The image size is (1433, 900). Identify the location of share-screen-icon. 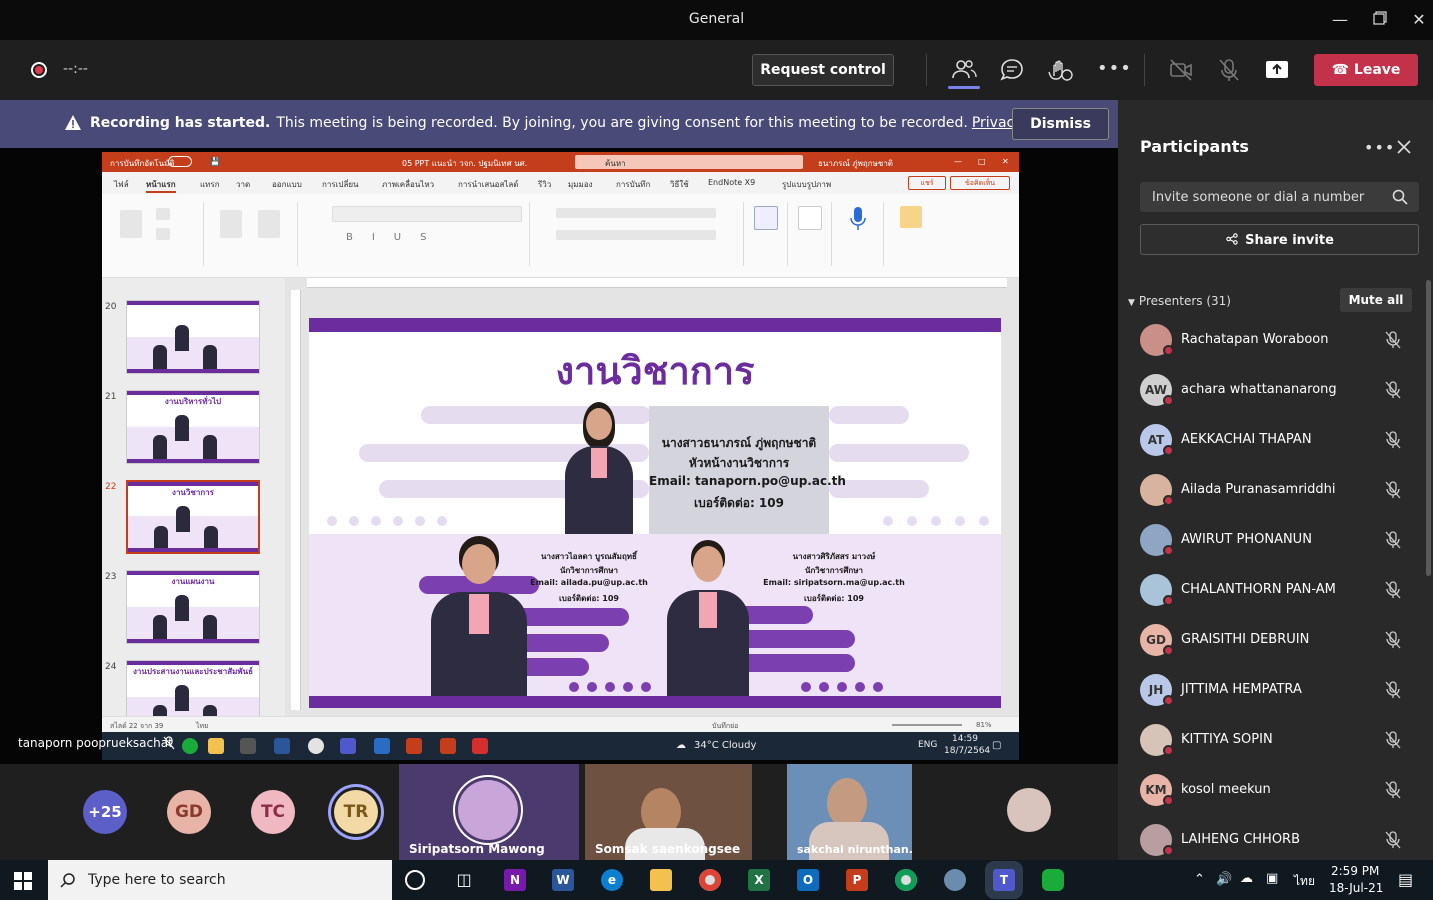
(1277, 70).